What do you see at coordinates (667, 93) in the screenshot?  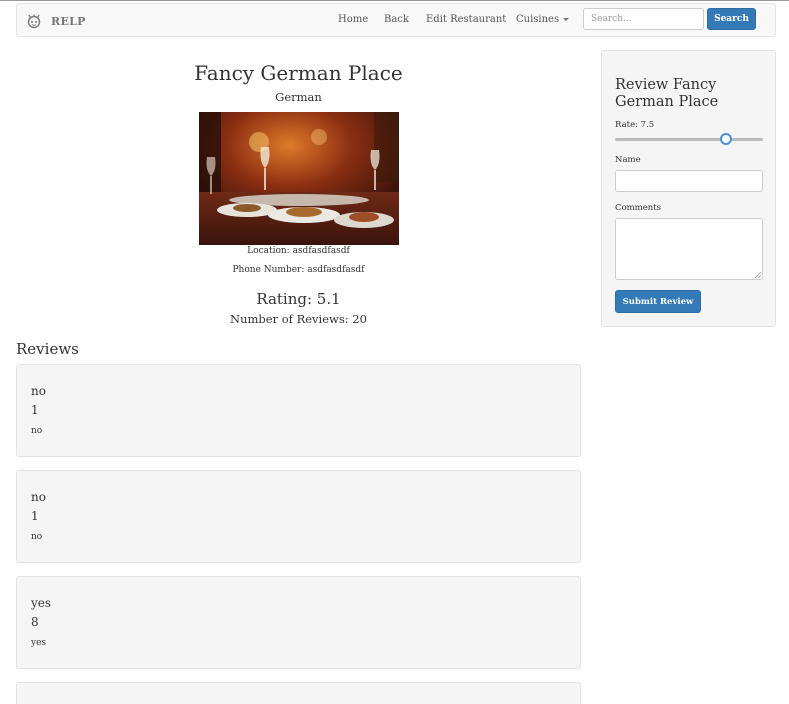 I see `review-form-title: Review Fancy German Place` at bounding box center [667, 93].